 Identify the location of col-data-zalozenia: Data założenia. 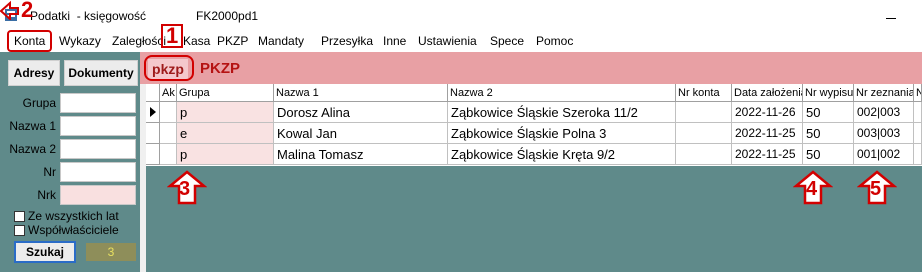
(767, 93).